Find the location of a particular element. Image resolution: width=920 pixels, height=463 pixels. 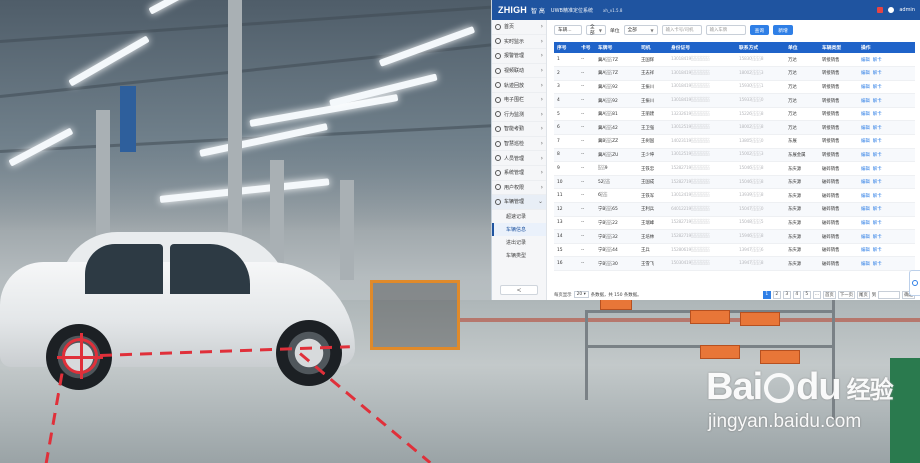

sidebar-item: 实时监示 › is located at coordinates (519, 42).